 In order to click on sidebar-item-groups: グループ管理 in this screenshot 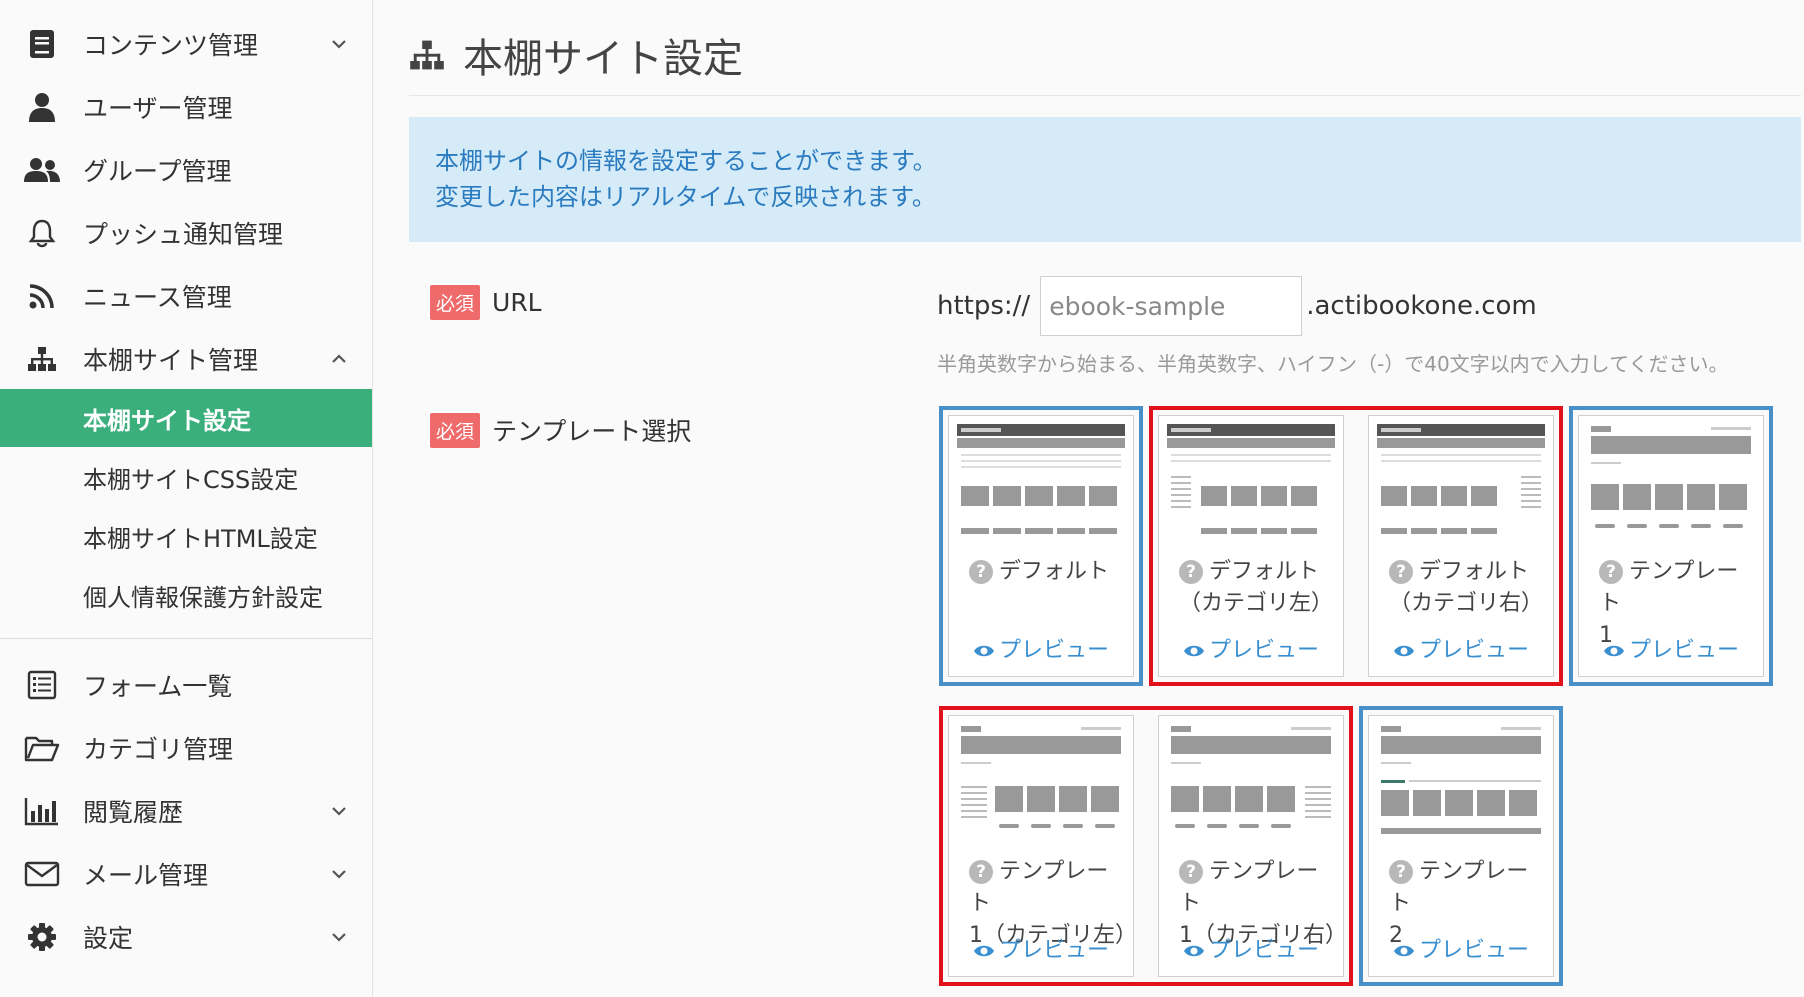, I will do `click(186, 170)`.